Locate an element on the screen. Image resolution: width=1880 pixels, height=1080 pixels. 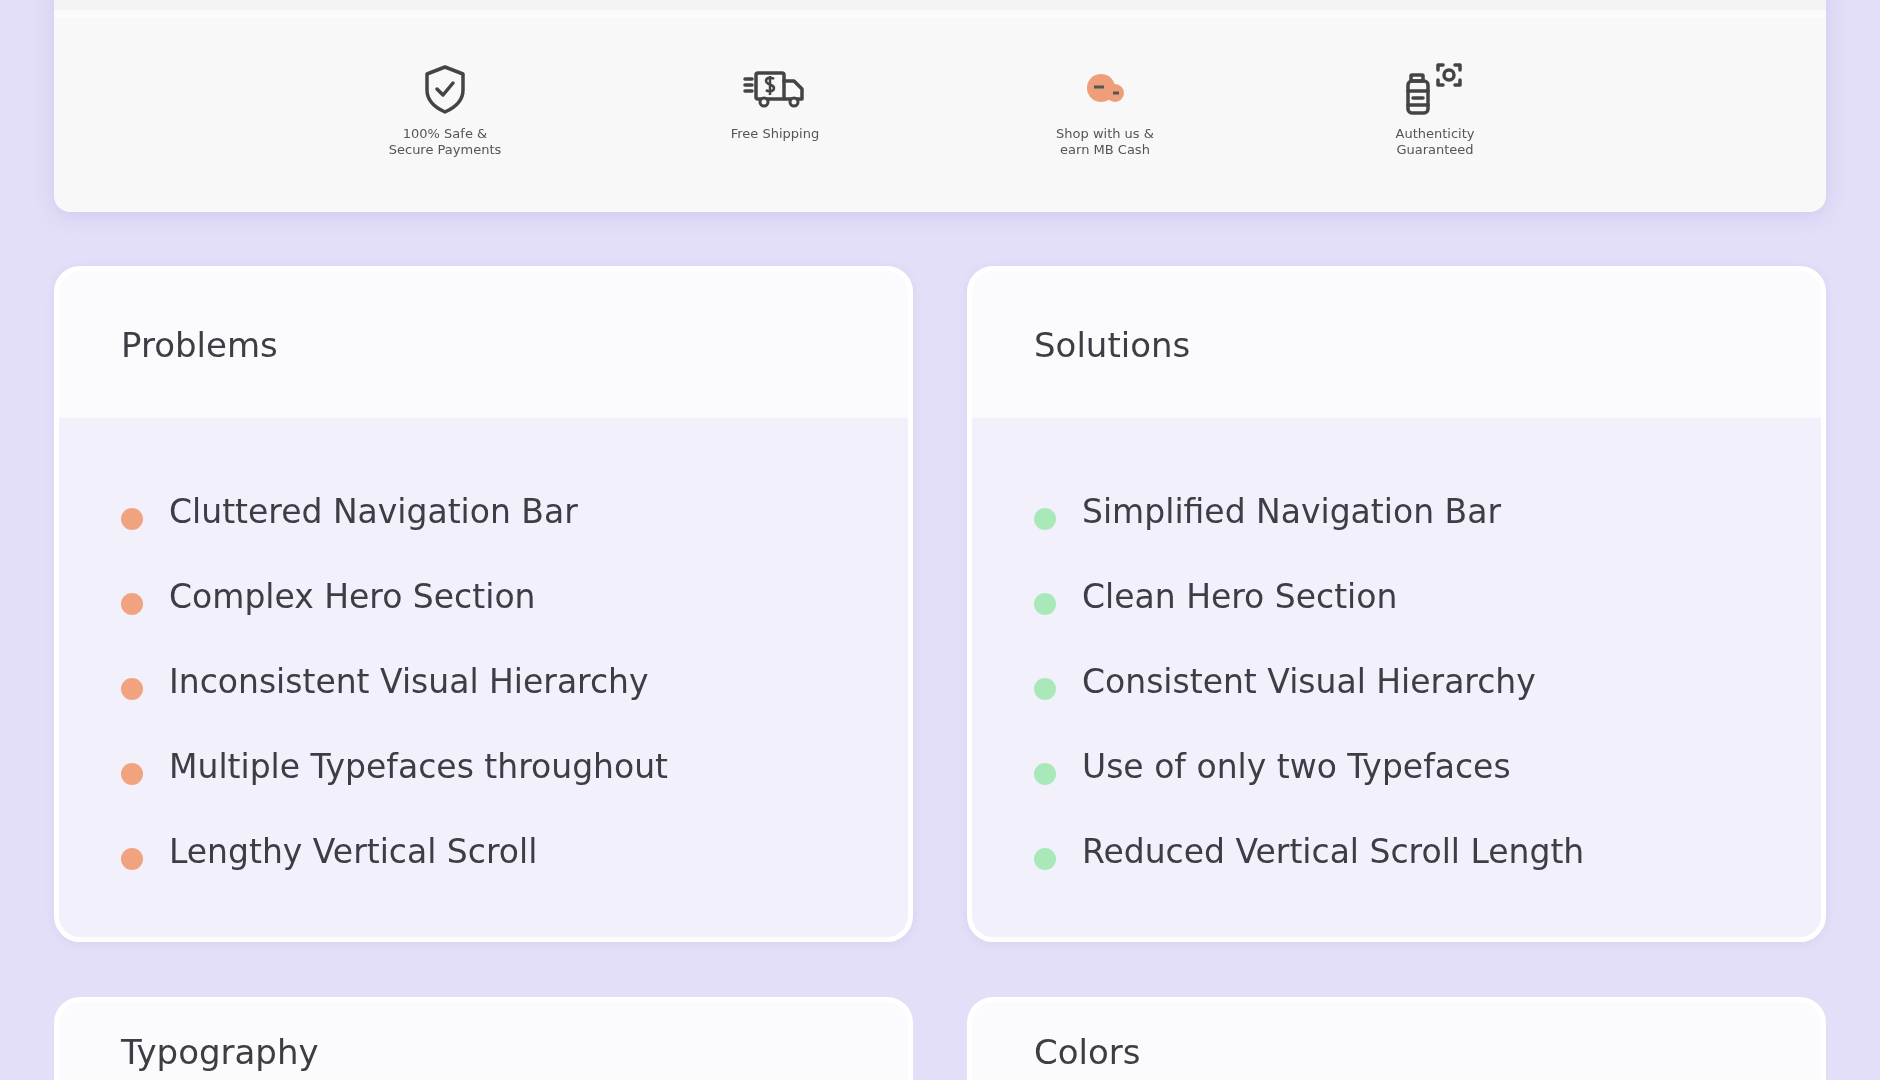
list-item-text: Reduced Vertical Scroll Length is located at coordinates (1333, 852).